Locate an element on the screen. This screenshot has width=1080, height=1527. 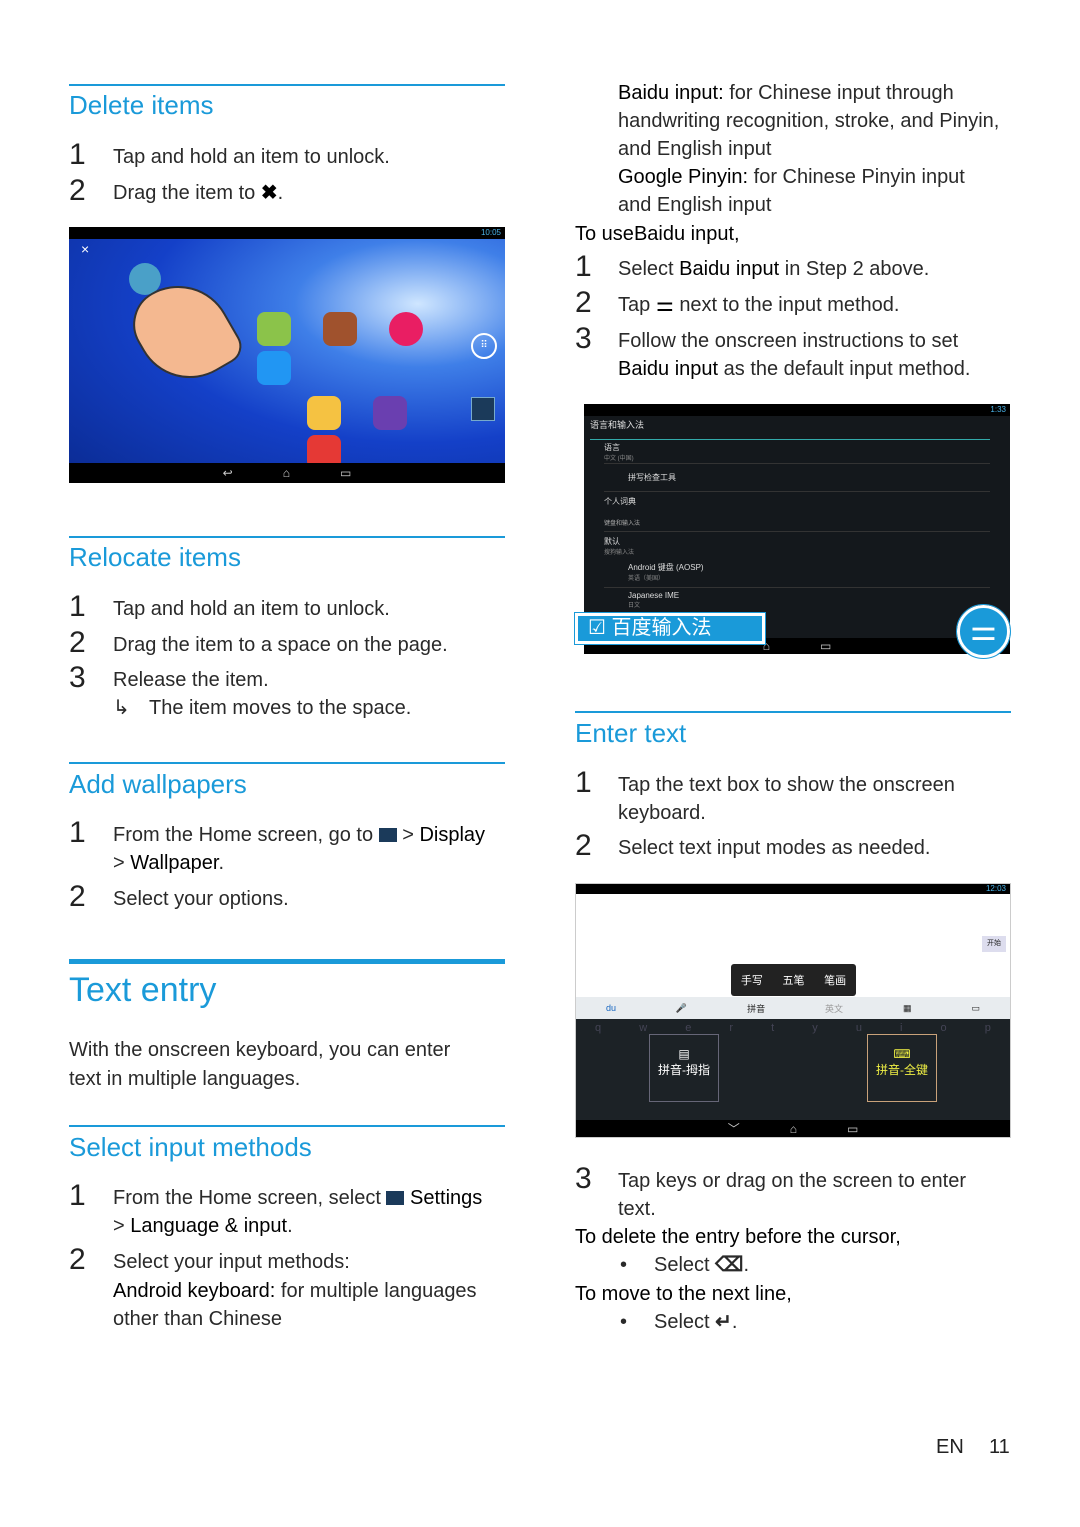
mode-handwriting: 手写 is located at coordinates (752, 980).